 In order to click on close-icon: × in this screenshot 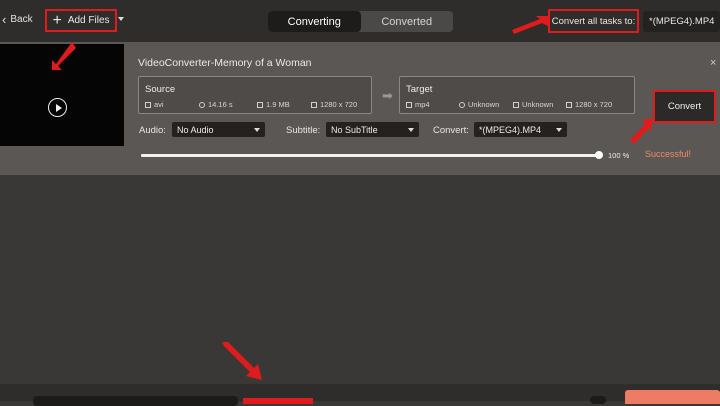, I will do `click(713, 63)`.